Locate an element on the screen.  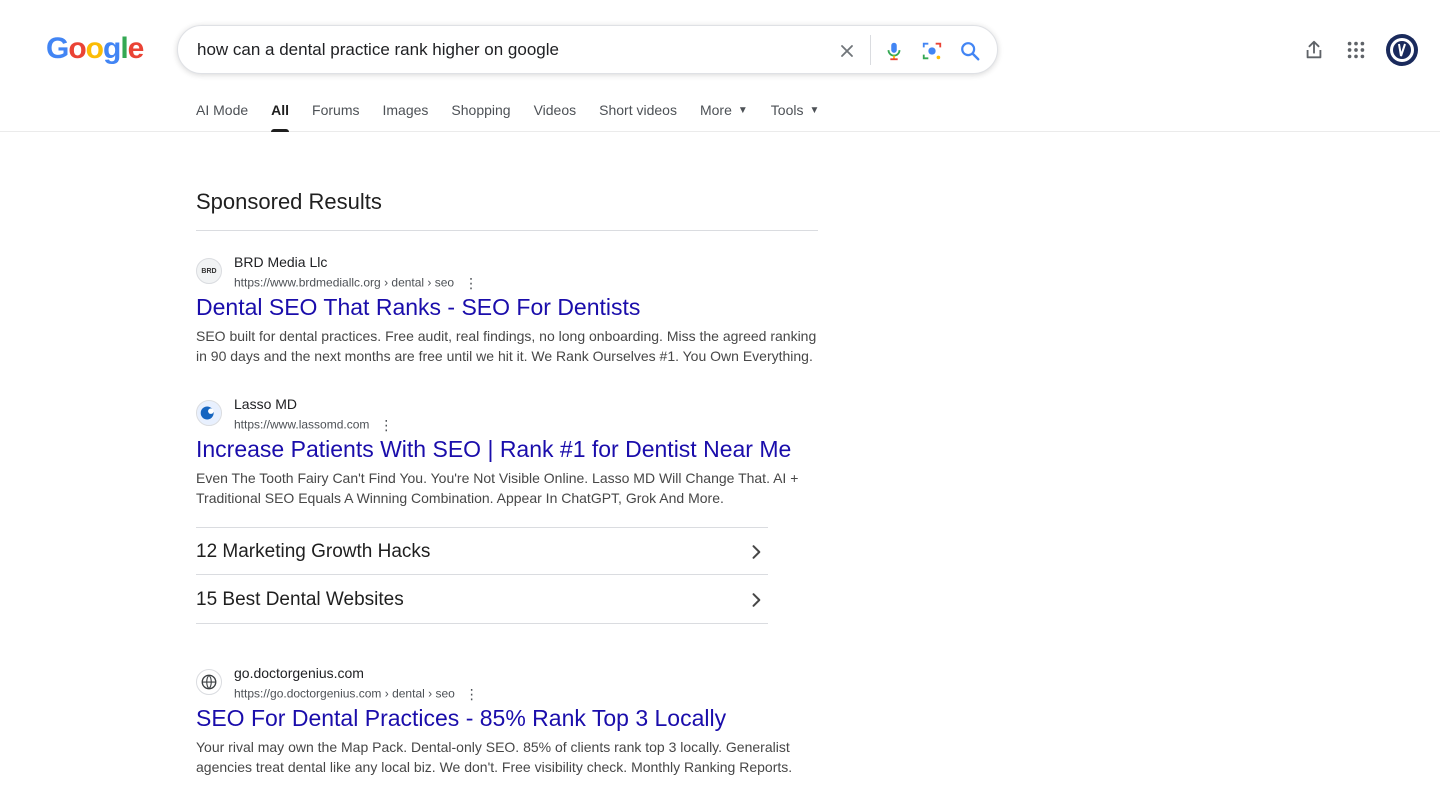
share-button is located at coordinates (1314, 50).